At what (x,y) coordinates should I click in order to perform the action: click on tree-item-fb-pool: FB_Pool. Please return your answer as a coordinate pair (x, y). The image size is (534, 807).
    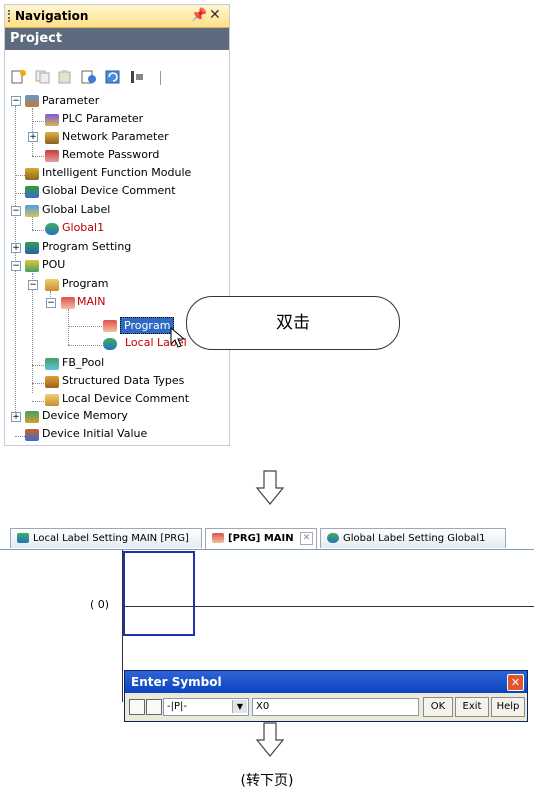
    Looking at the image, I should click on (83, 362).